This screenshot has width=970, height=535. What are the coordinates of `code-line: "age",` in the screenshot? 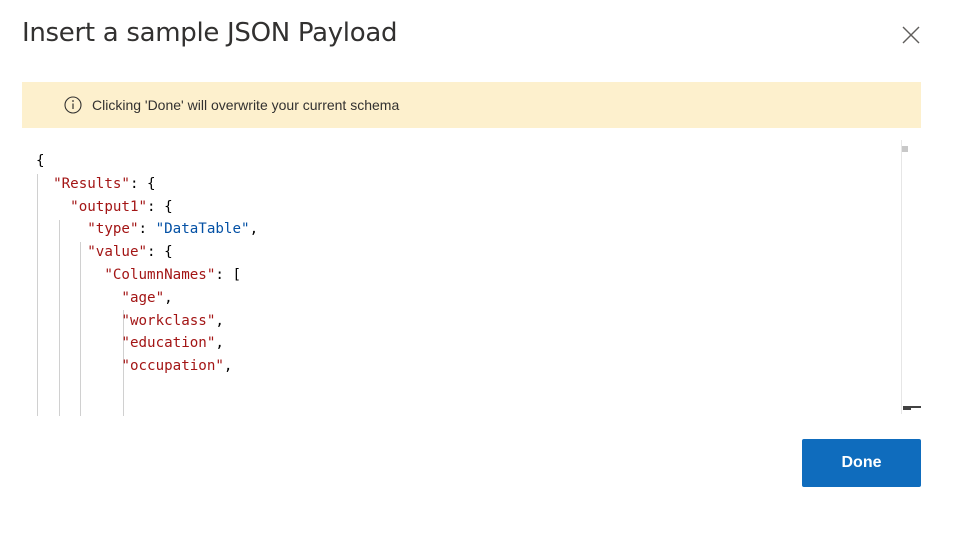 It's located at (147, 298).